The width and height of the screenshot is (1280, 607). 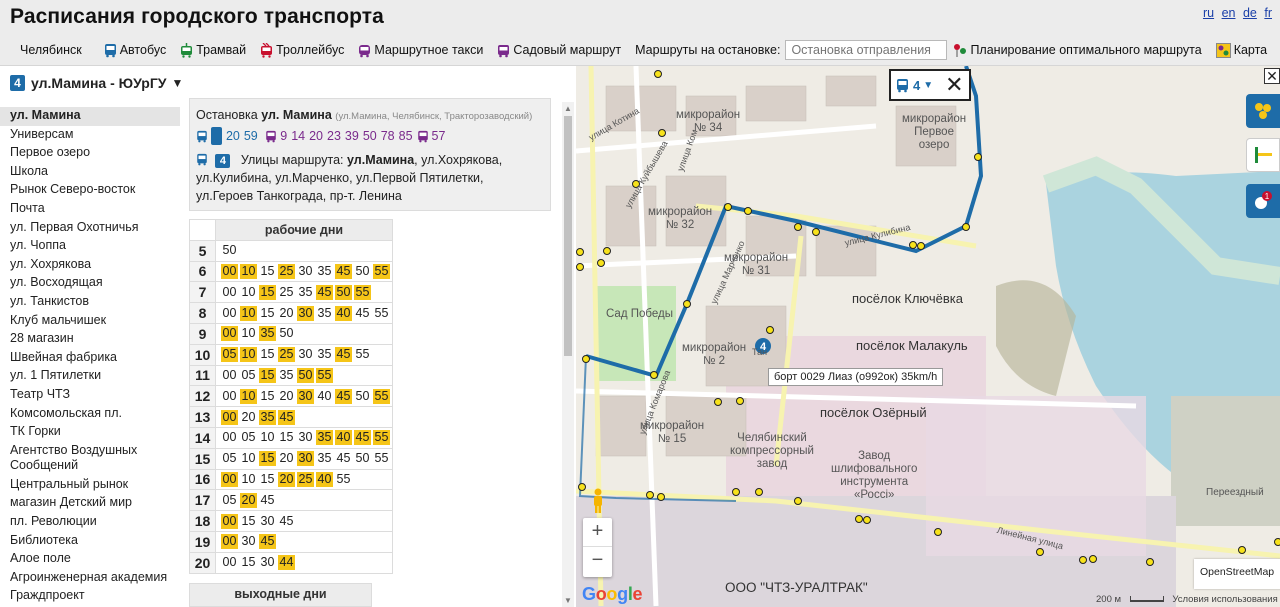 I want to click on stop-item: ул. Танкистов, so click(x=90, y=302).